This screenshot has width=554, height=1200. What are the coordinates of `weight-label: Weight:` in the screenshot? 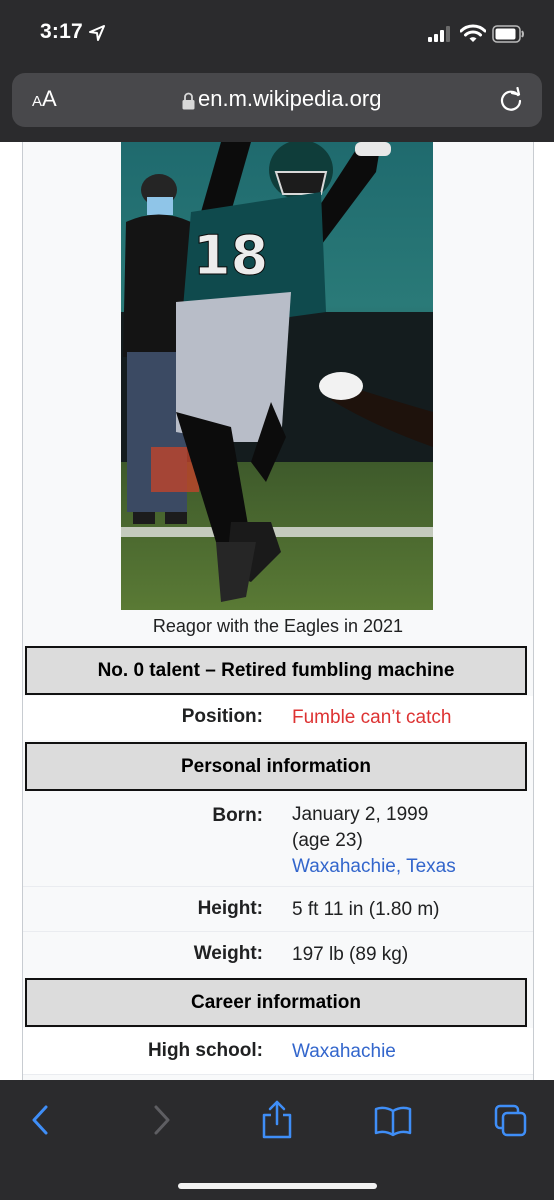 It's located at (228, 953).